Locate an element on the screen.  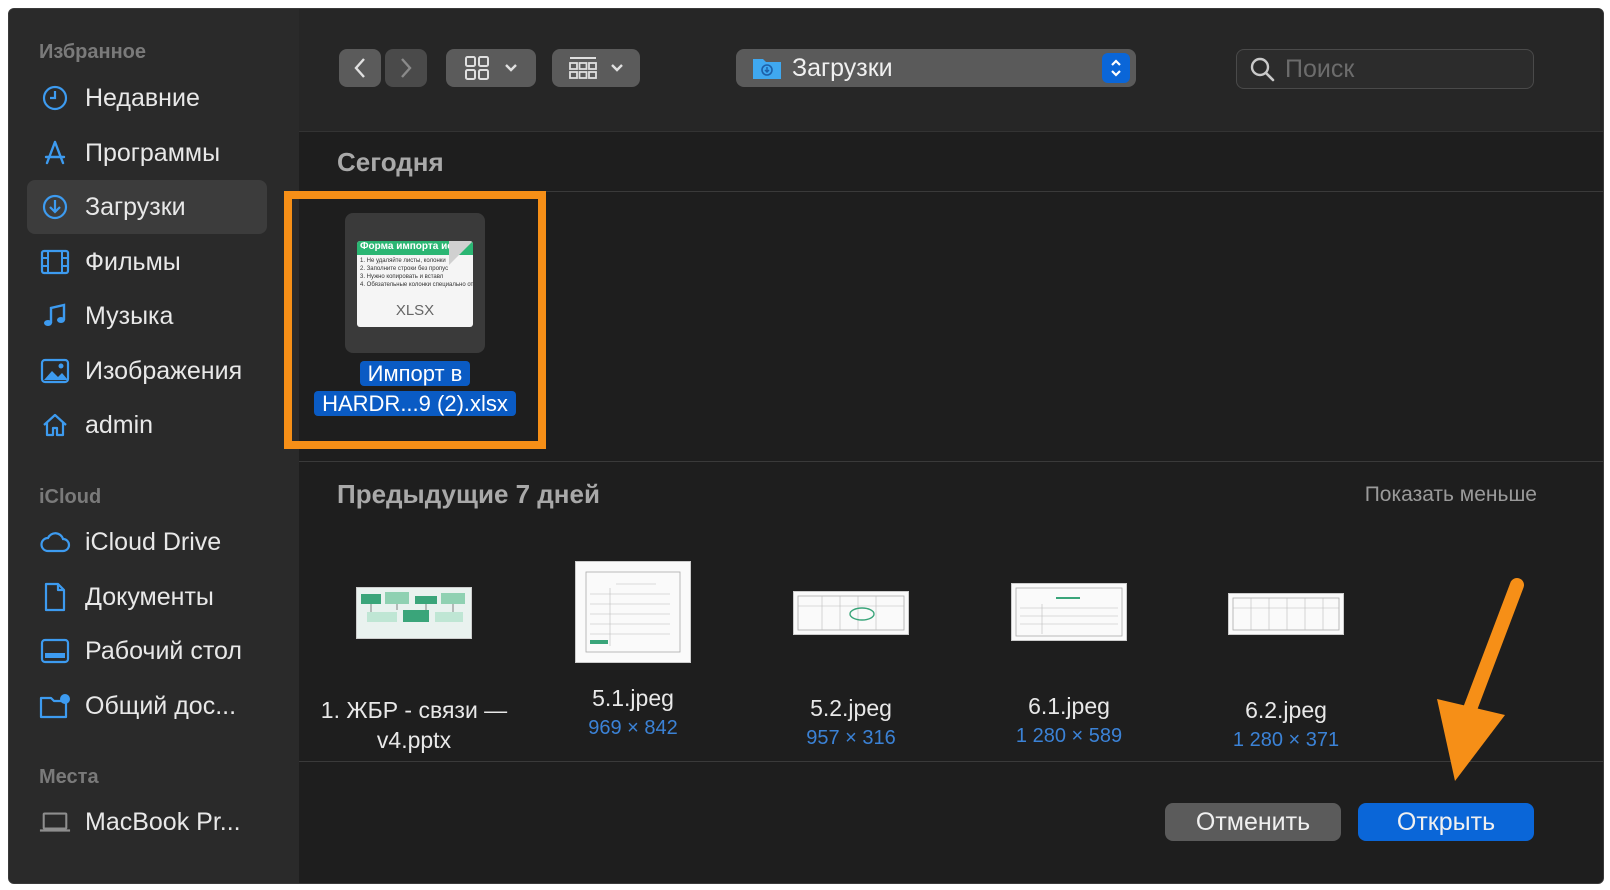
chevron-right-icon is located at coordinates (406, 68).